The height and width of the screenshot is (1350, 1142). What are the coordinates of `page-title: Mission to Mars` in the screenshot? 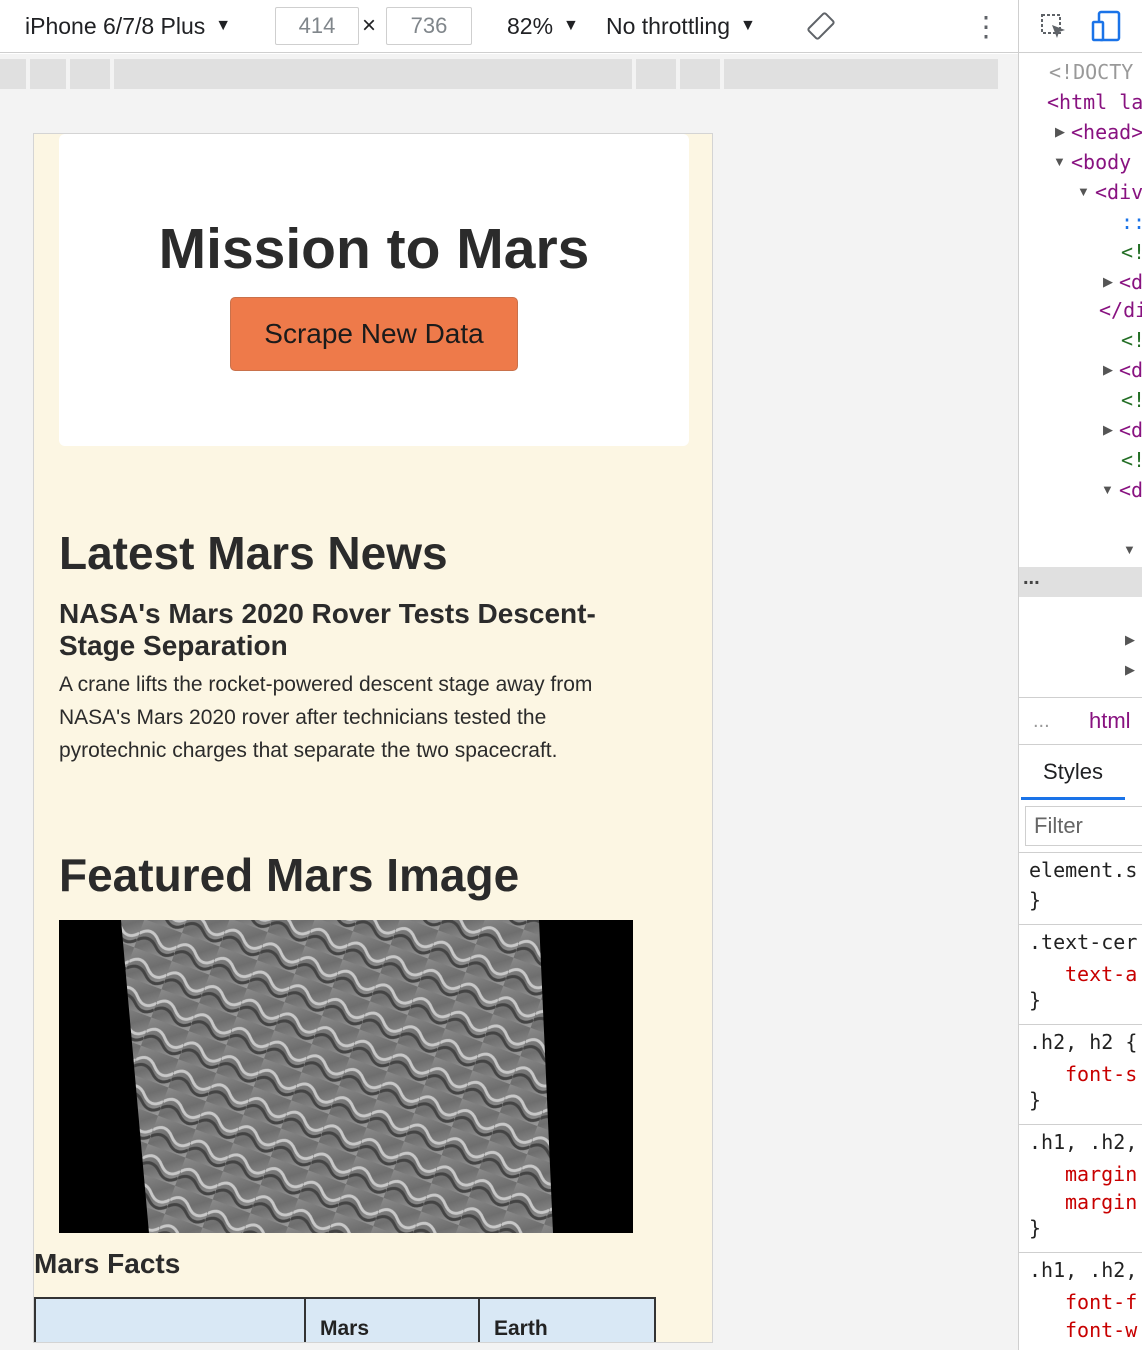 It's located at (374, 249).